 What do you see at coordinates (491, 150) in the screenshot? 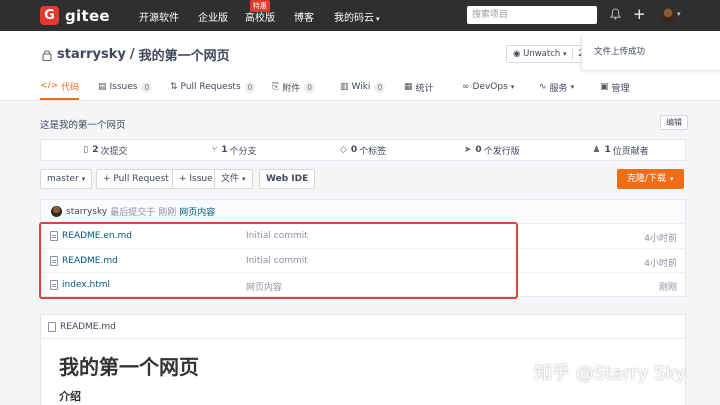
I see `stat-releases: ➤ 0 个发行版` at bounding box center [491, 150].